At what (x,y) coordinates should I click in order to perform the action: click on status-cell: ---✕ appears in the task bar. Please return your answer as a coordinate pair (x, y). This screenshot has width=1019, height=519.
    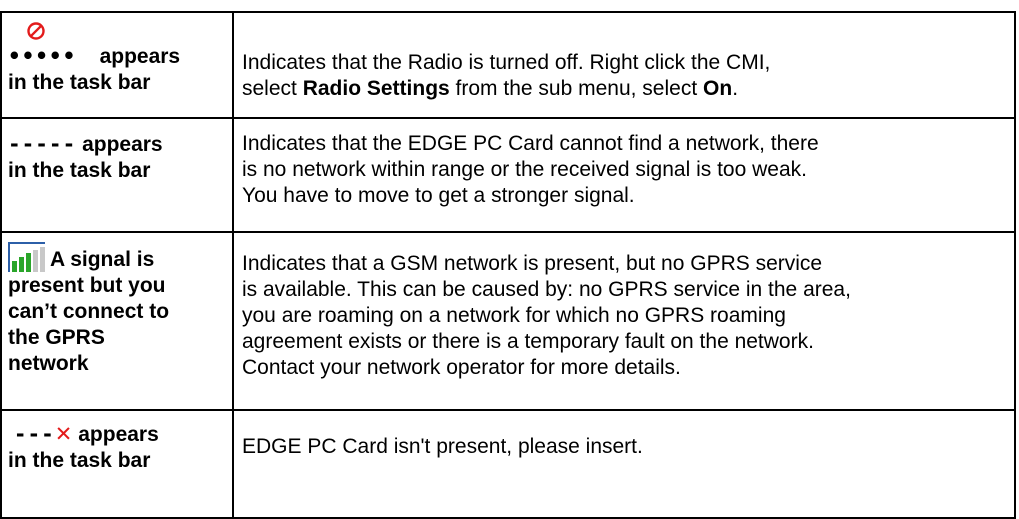
    Looking at the image, I should click on (117, 464).